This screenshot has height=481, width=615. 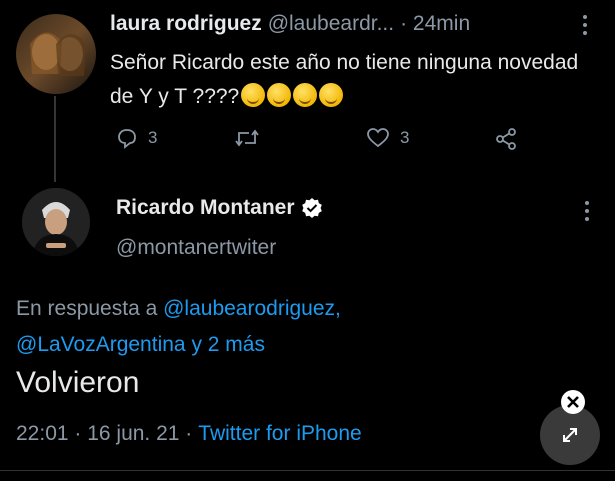 I want to click on retweet-icon, so click(x=247, y=138).